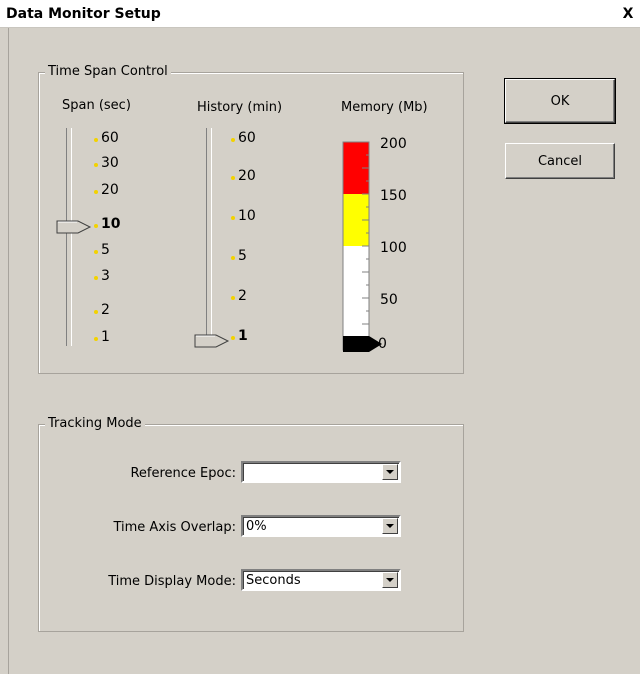 Image resolution: width=640 pixels, height=674 pixels. What do you see at coordinates (560, 161) in the screenshot?
I see `cancel-button: Cancel` at bounding box center [560, 161].